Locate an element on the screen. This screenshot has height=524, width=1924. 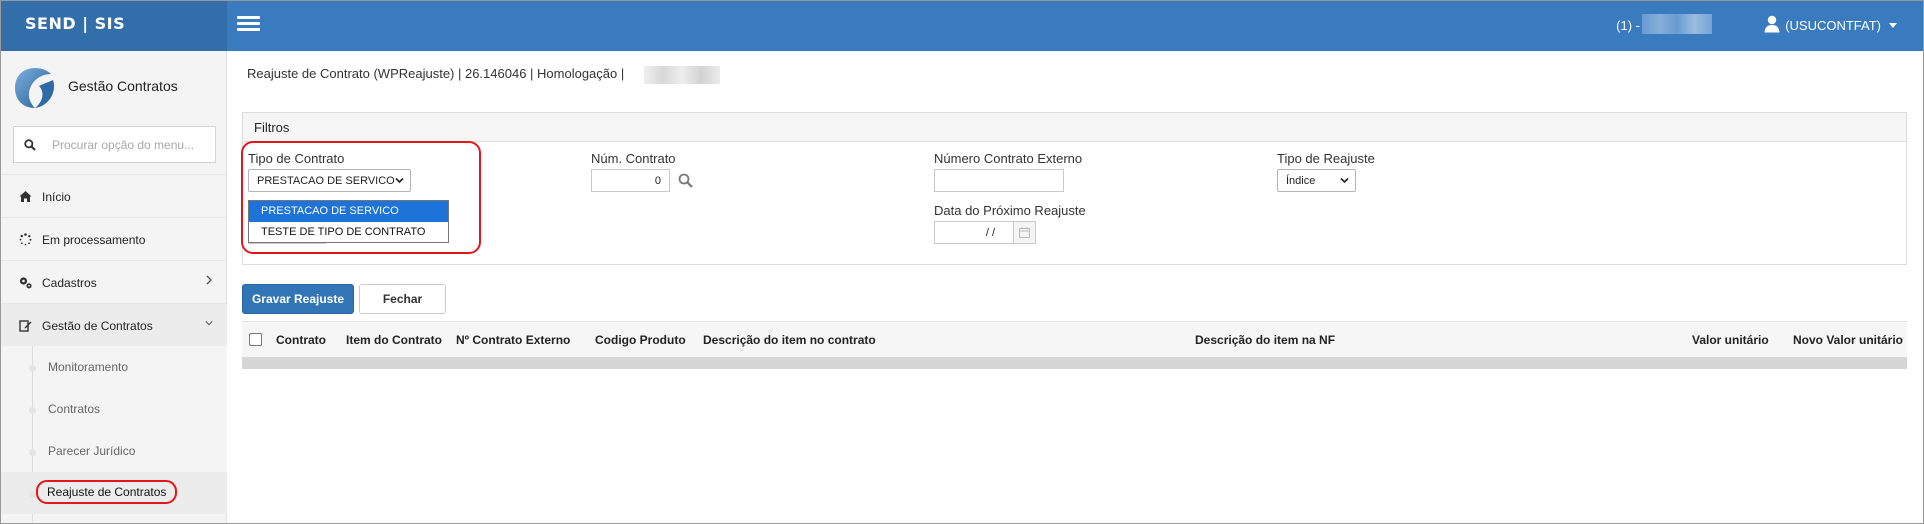
num-contrato-label: Núm. Contrato is located at coordinates (633, 158).